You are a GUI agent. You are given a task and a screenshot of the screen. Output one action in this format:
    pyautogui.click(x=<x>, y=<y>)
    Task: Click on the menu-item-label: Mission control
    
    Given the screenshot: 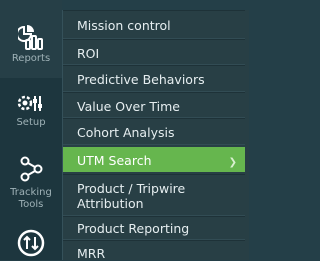 What is the action you would take?
    pyautogui.click(x=124, y=25)
    